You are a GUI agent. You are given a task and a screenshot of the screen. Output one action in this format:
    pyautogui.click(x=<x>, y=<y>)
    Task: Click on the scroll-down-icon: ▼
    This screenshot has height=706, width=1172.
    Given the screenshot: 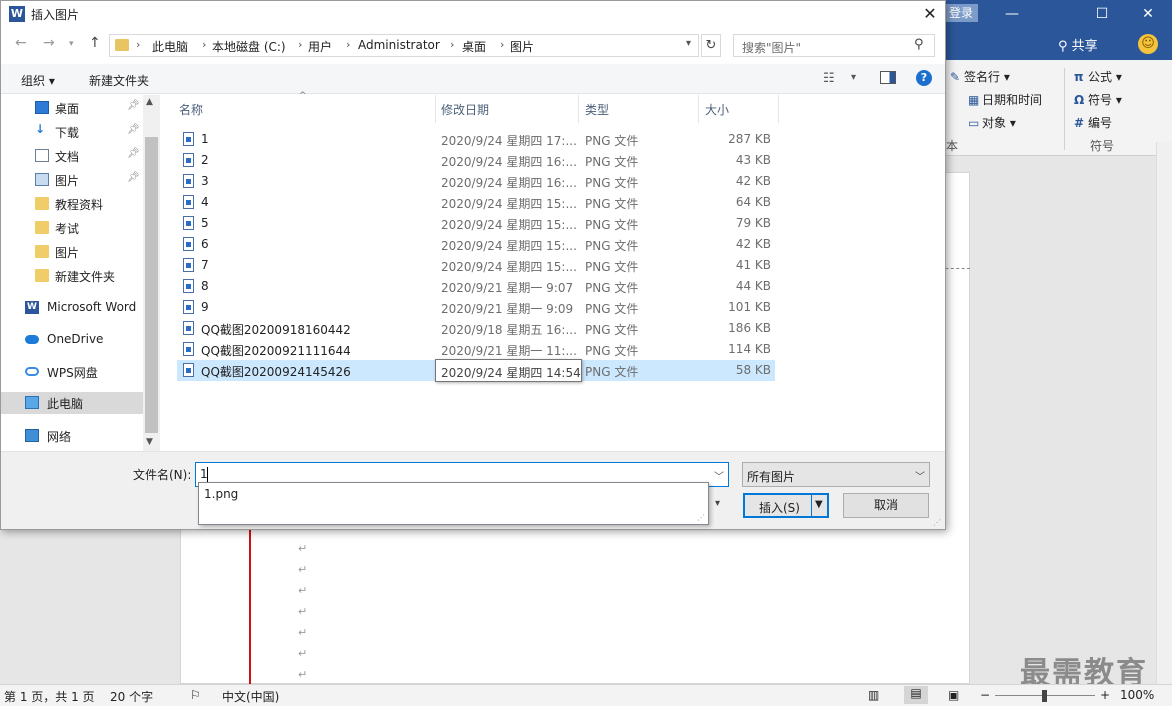 What is the action you would take?
    pyautogui.click(x=149, y=442)
    